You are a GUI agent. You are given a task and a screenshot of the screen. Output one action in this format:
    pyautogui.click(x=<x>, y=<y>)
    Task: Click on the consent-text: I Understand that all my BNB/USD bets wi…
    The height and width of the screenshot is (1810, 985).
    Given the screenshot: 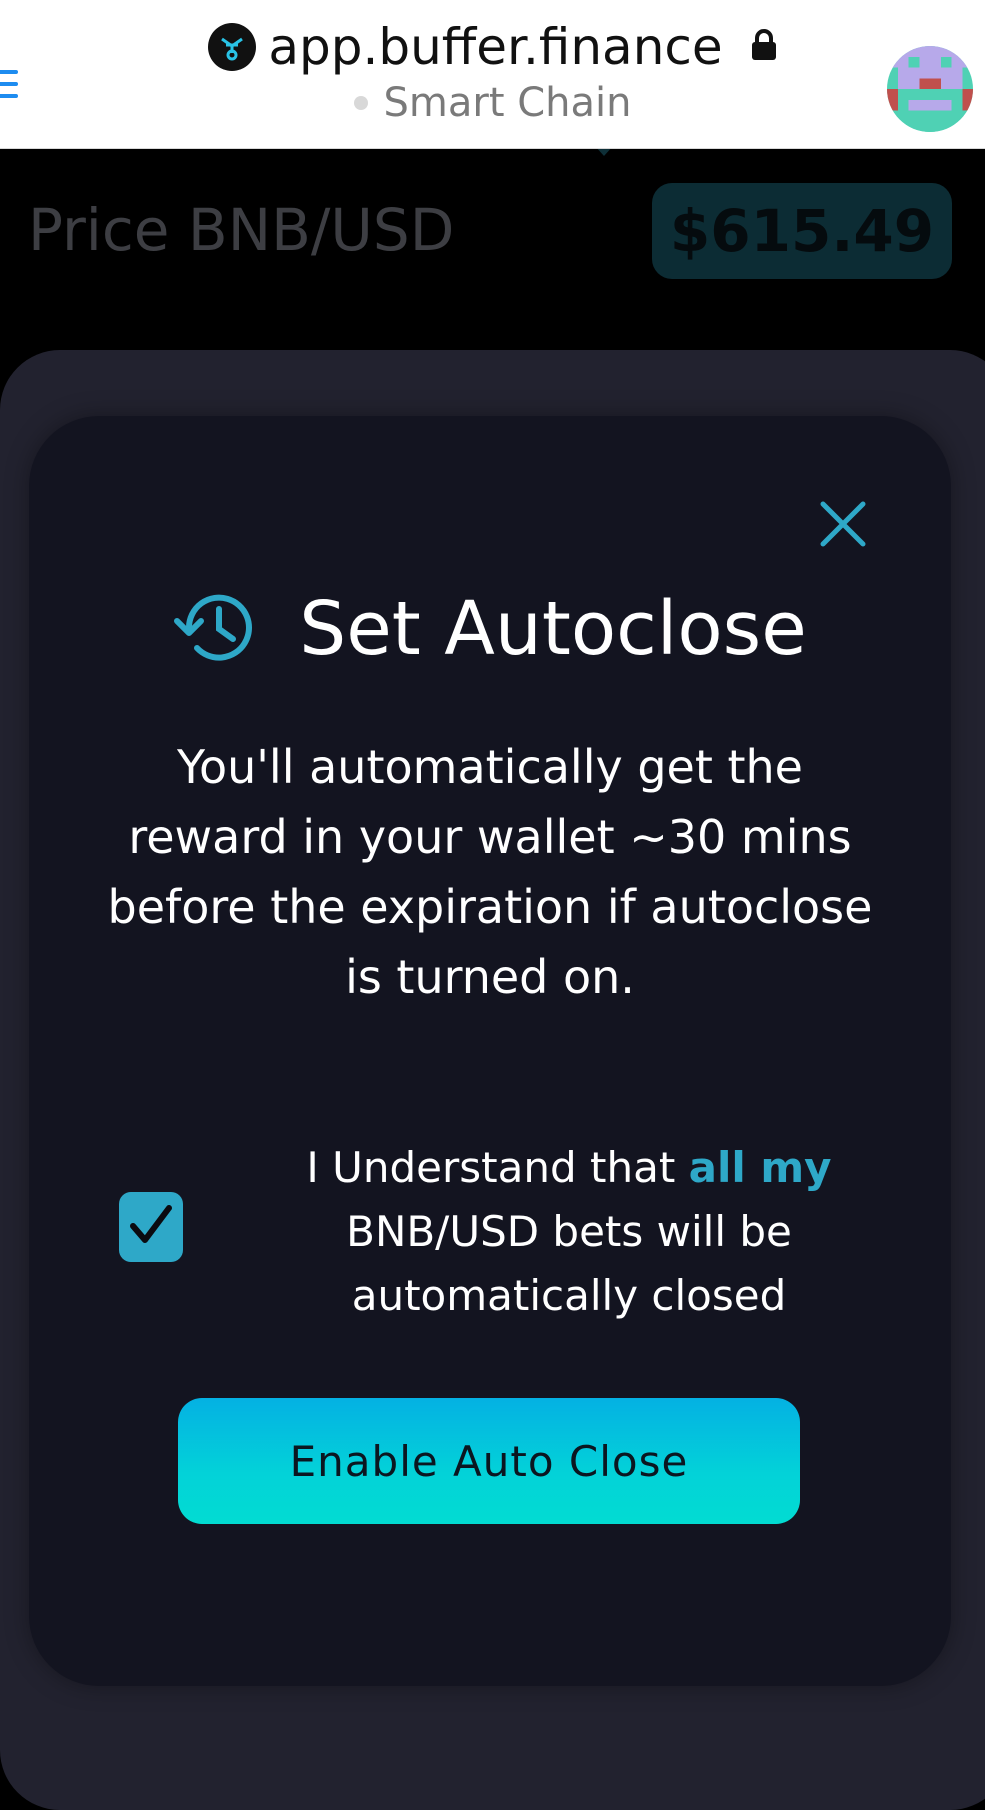 What is the action you would take?
    pyautogui.click(x=569, y=1232)
    